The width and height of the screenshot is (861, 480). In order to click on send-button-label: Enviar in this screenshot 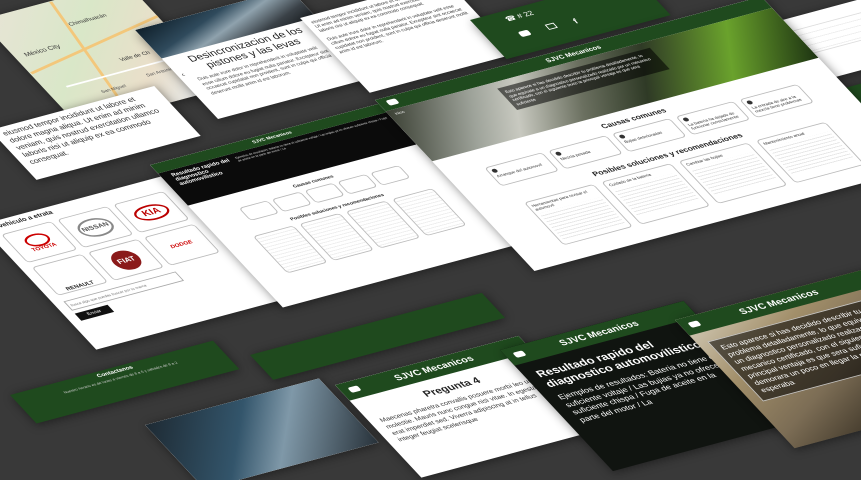, I will do `click(94, 312)`.